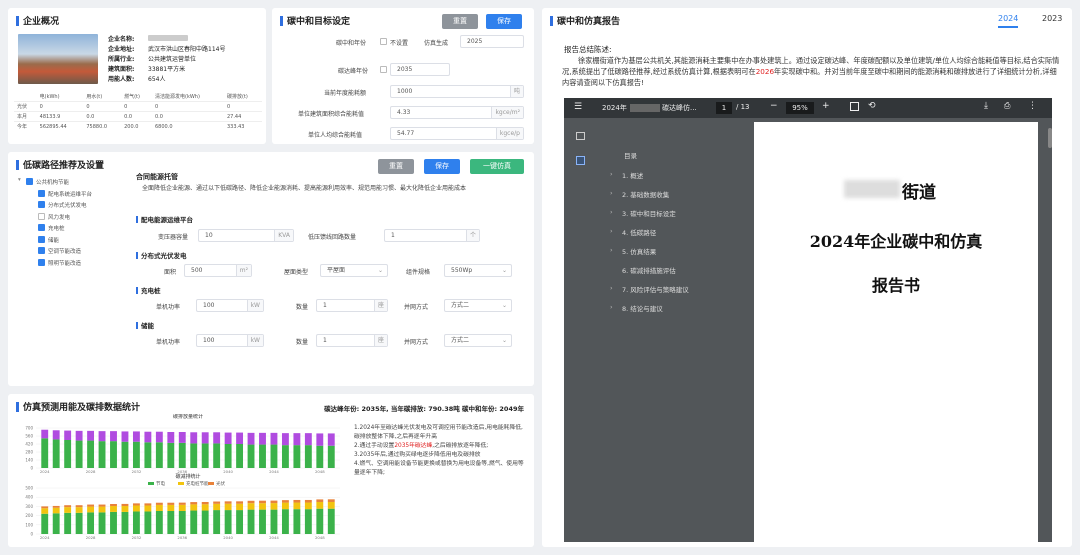 The width and height of the screenshot is (1080, 555). Describe the element at coordinates (649, 213) in the screenshot. I see `toc-item: 3. 碳中和目标设定` at that location.